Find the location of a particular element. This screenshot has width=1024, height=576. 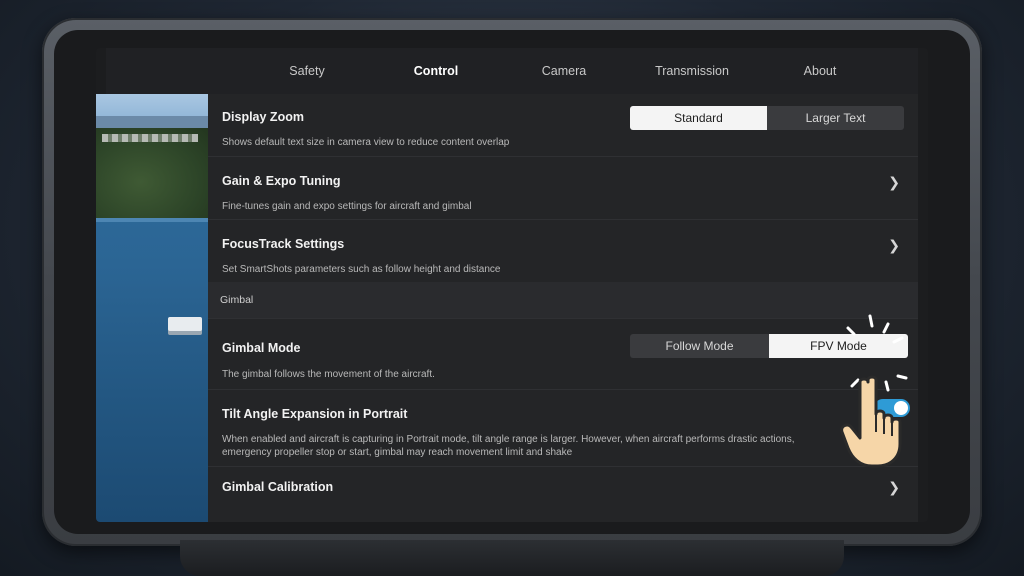

zoom-option-larger-text: Larger Text is located at coordinates (835, 118).